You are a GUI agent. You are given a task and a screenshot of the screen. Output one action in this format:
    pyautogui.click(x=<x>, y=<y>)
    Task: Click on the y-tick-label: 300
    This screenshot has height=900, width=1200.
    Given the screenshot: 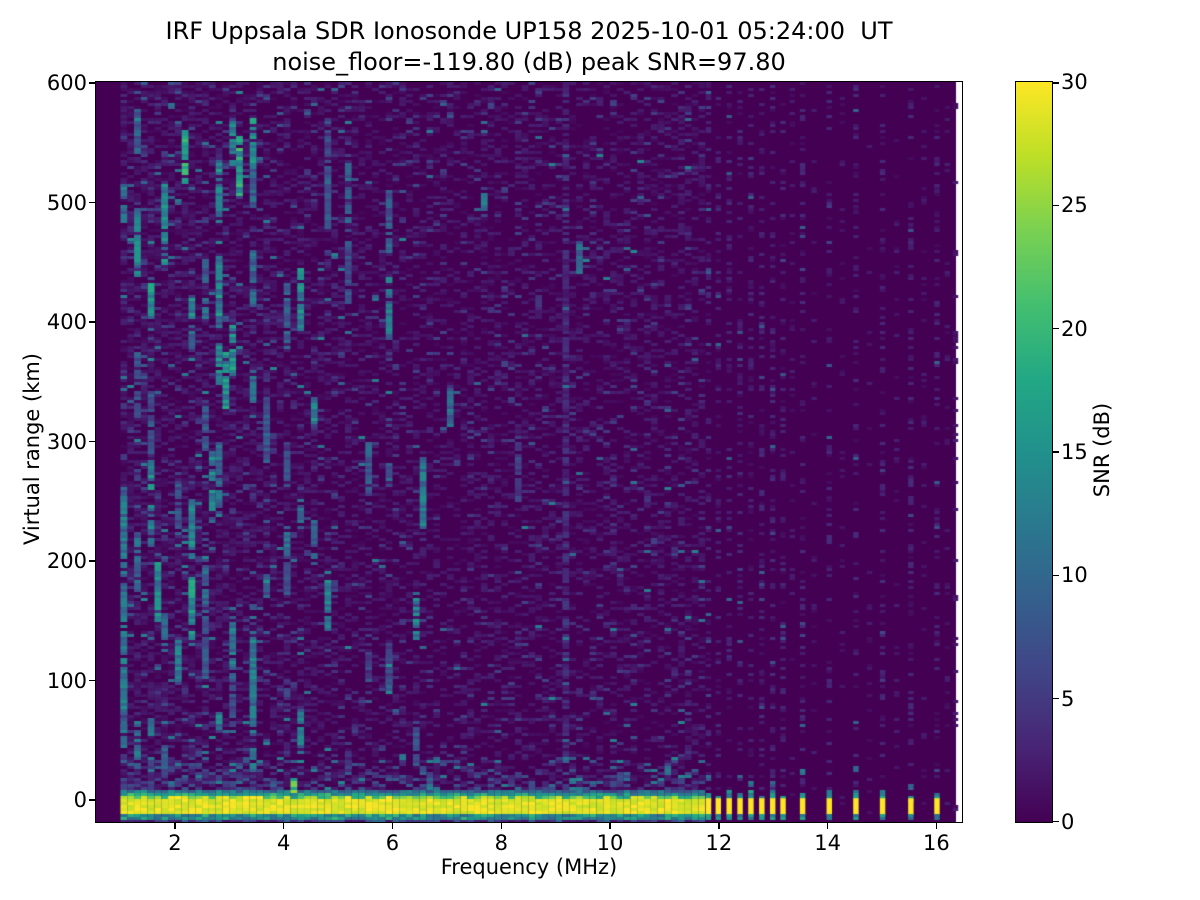 What is the action you would take?
    pyautogui.click(x=66, y=441)
    